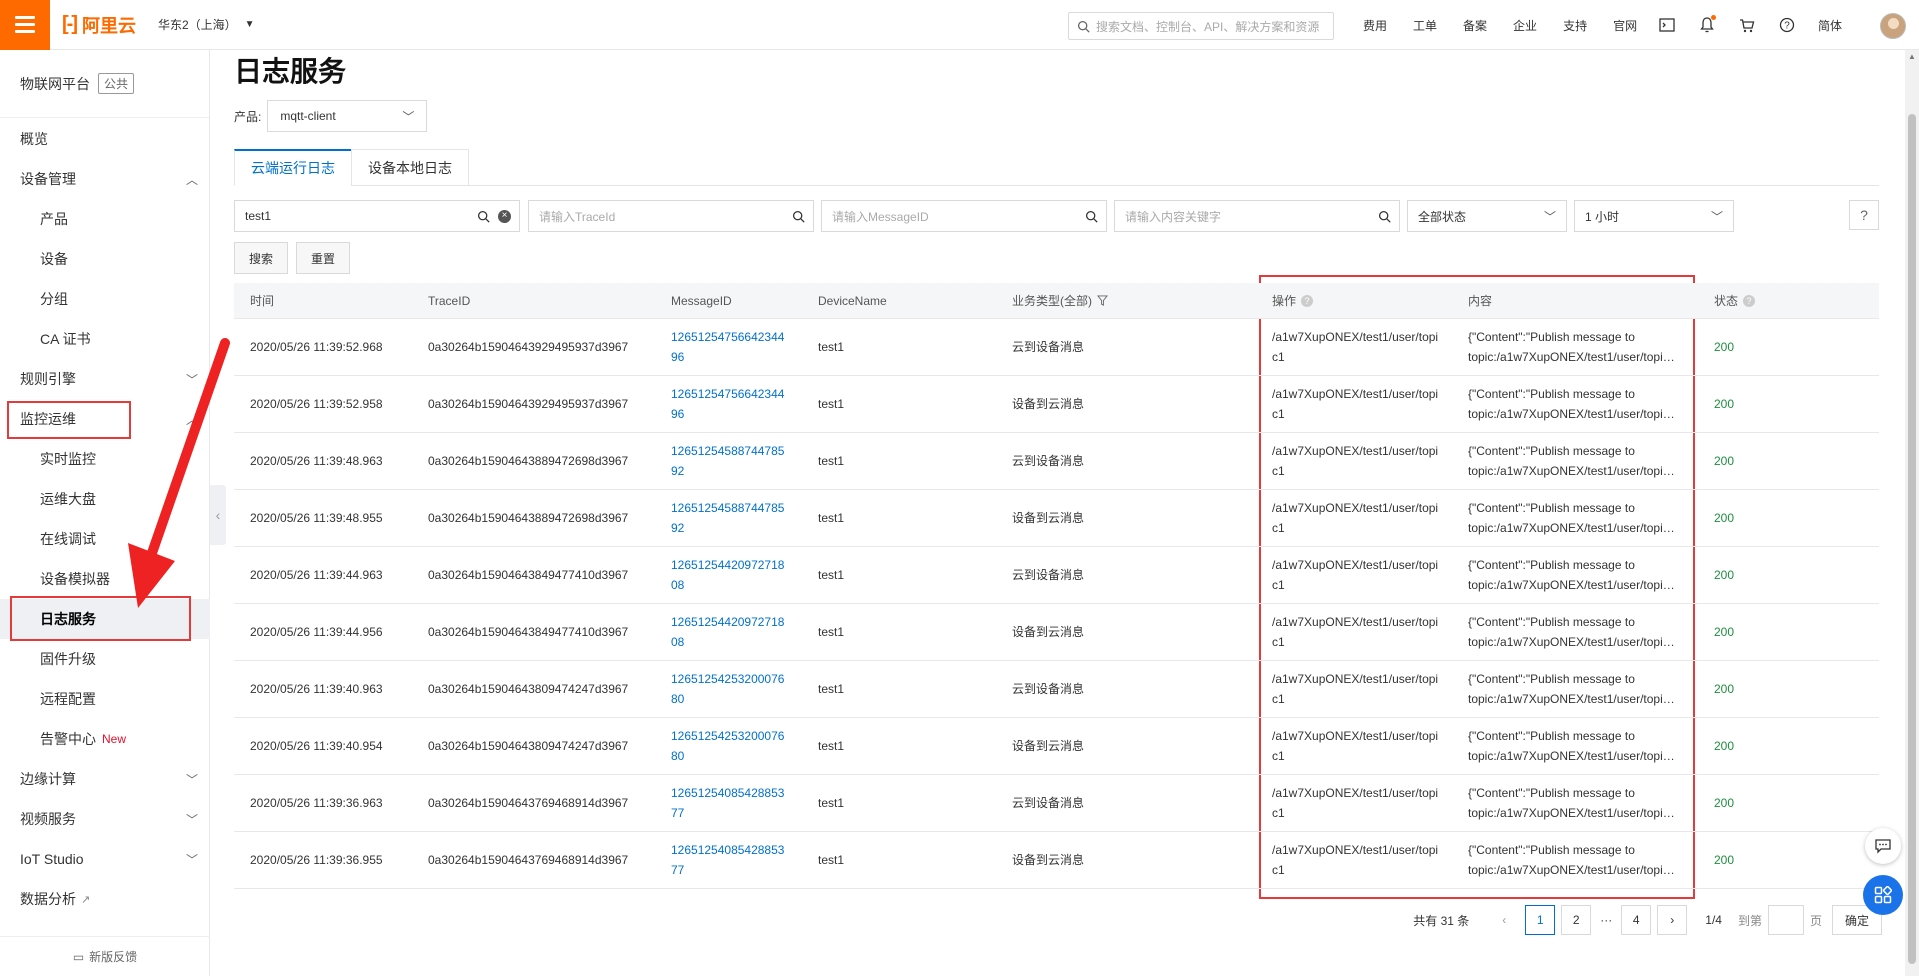 Image resolution: width=1919 pixels, height=976 pixels. What do you see at coordinates (1883, 846) in the screenshot?
I see `chat-float-button` at bounding box center [1883, 846].